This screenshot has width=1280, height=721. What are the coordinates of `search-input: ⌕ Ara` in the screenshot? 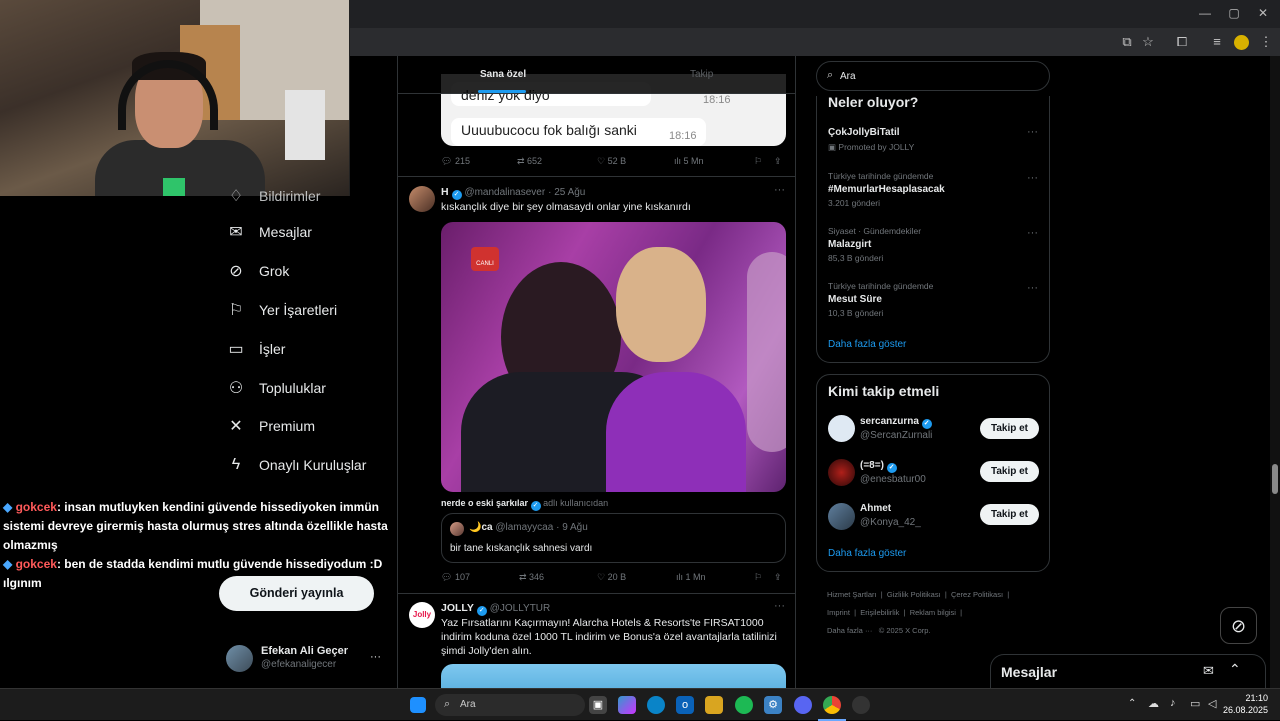 It's located at (933, 76).